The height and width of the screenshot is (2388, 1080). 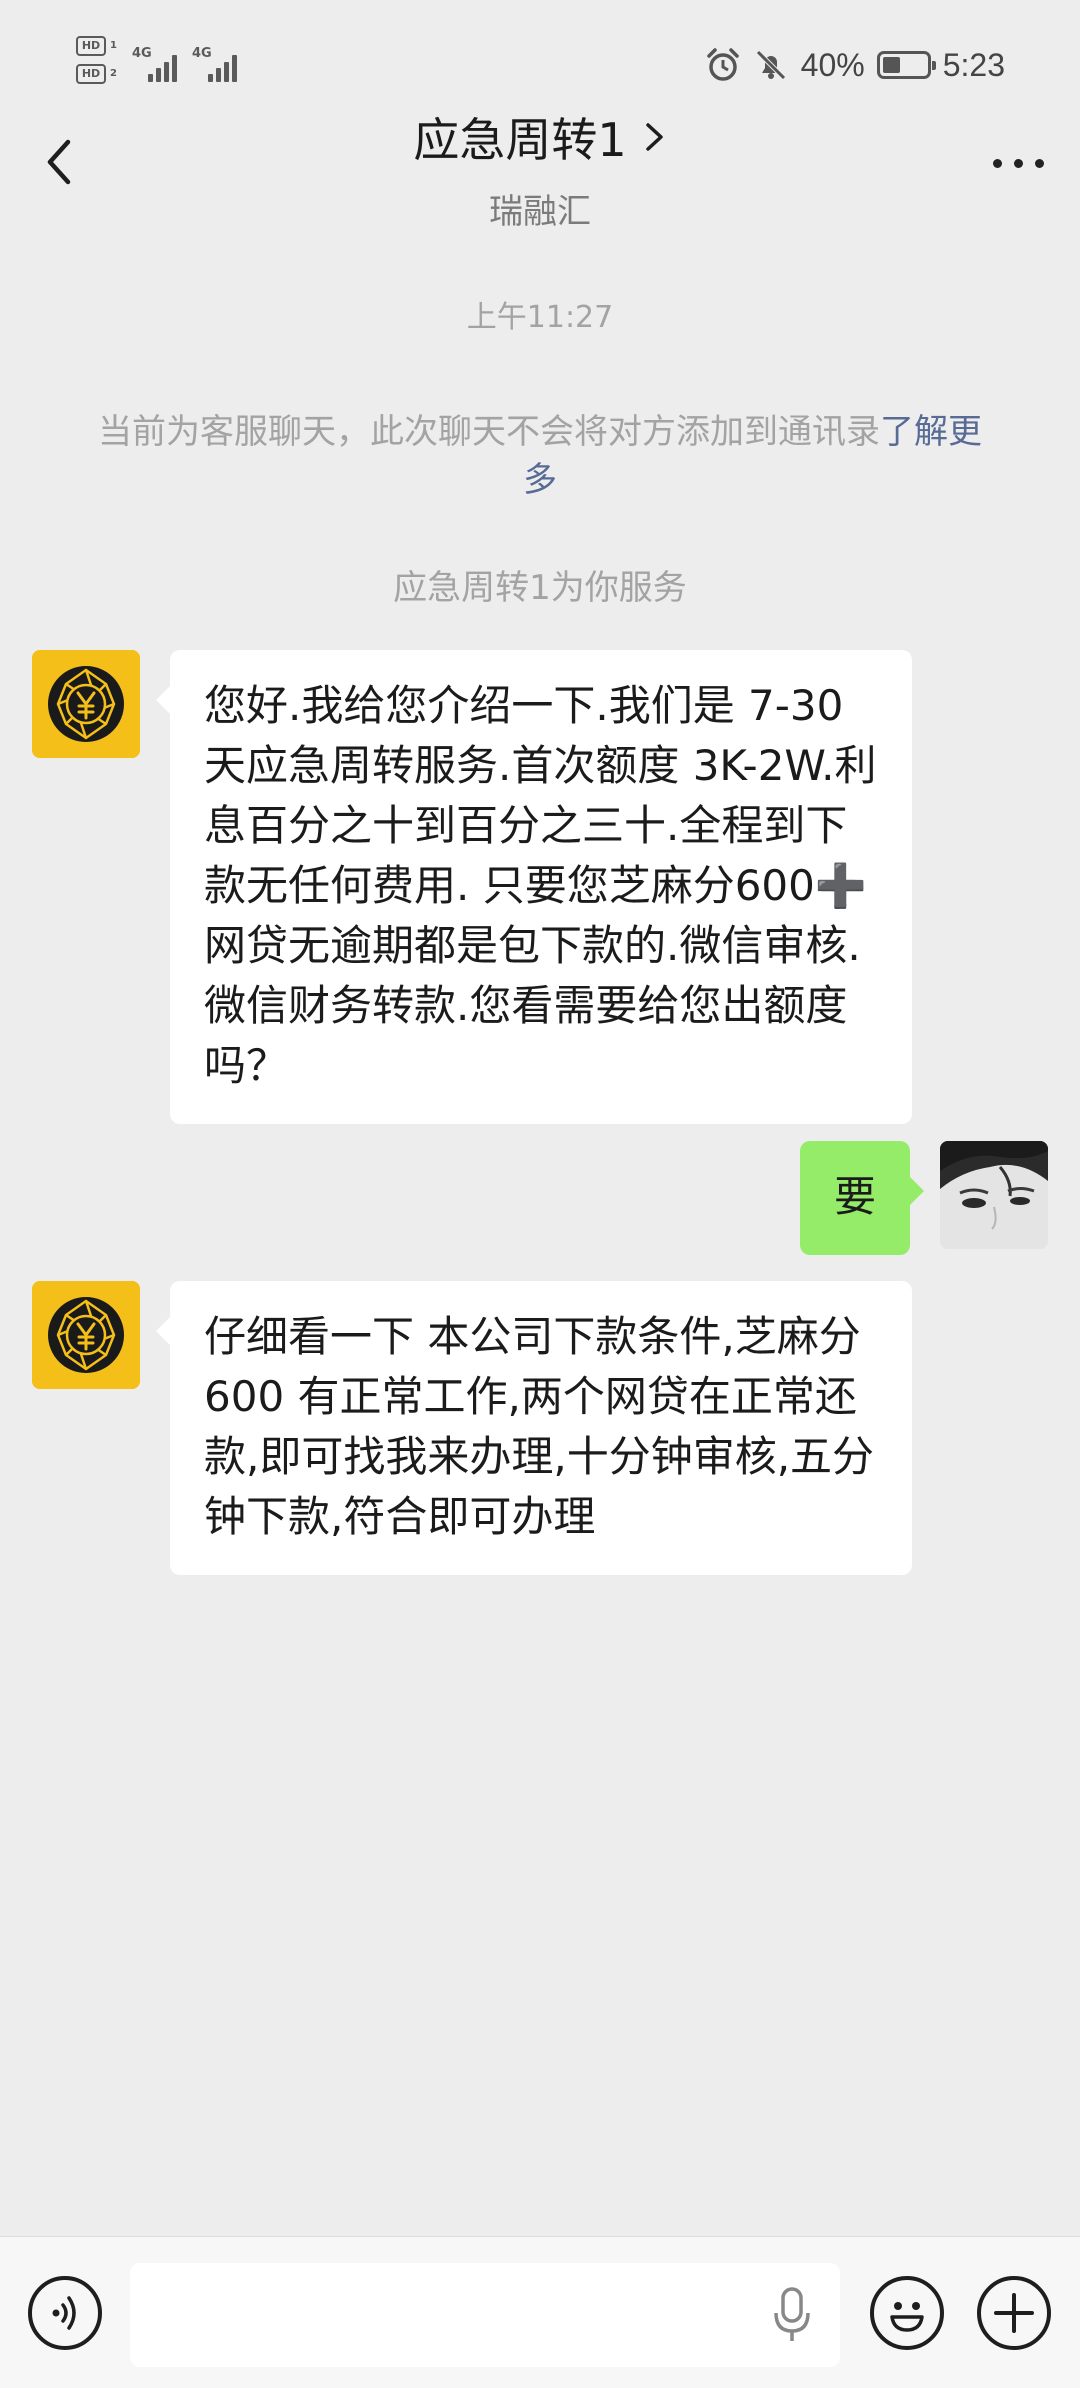 What do you see at coordinates (654, 137) in the screenshot?
I see `chevron-right-icon` at bounding box center [654, 137].